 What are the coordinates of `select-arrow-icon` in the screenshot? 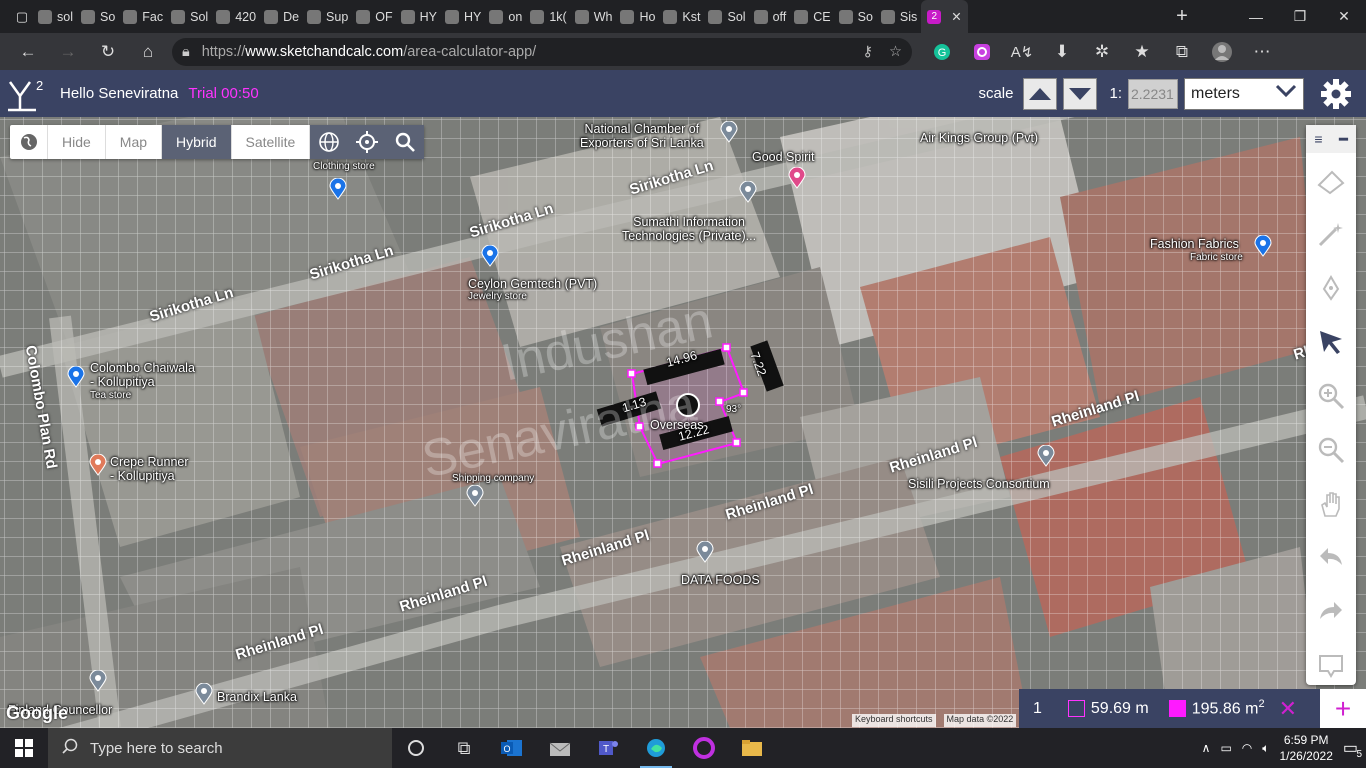 It's located at (1331, 342).